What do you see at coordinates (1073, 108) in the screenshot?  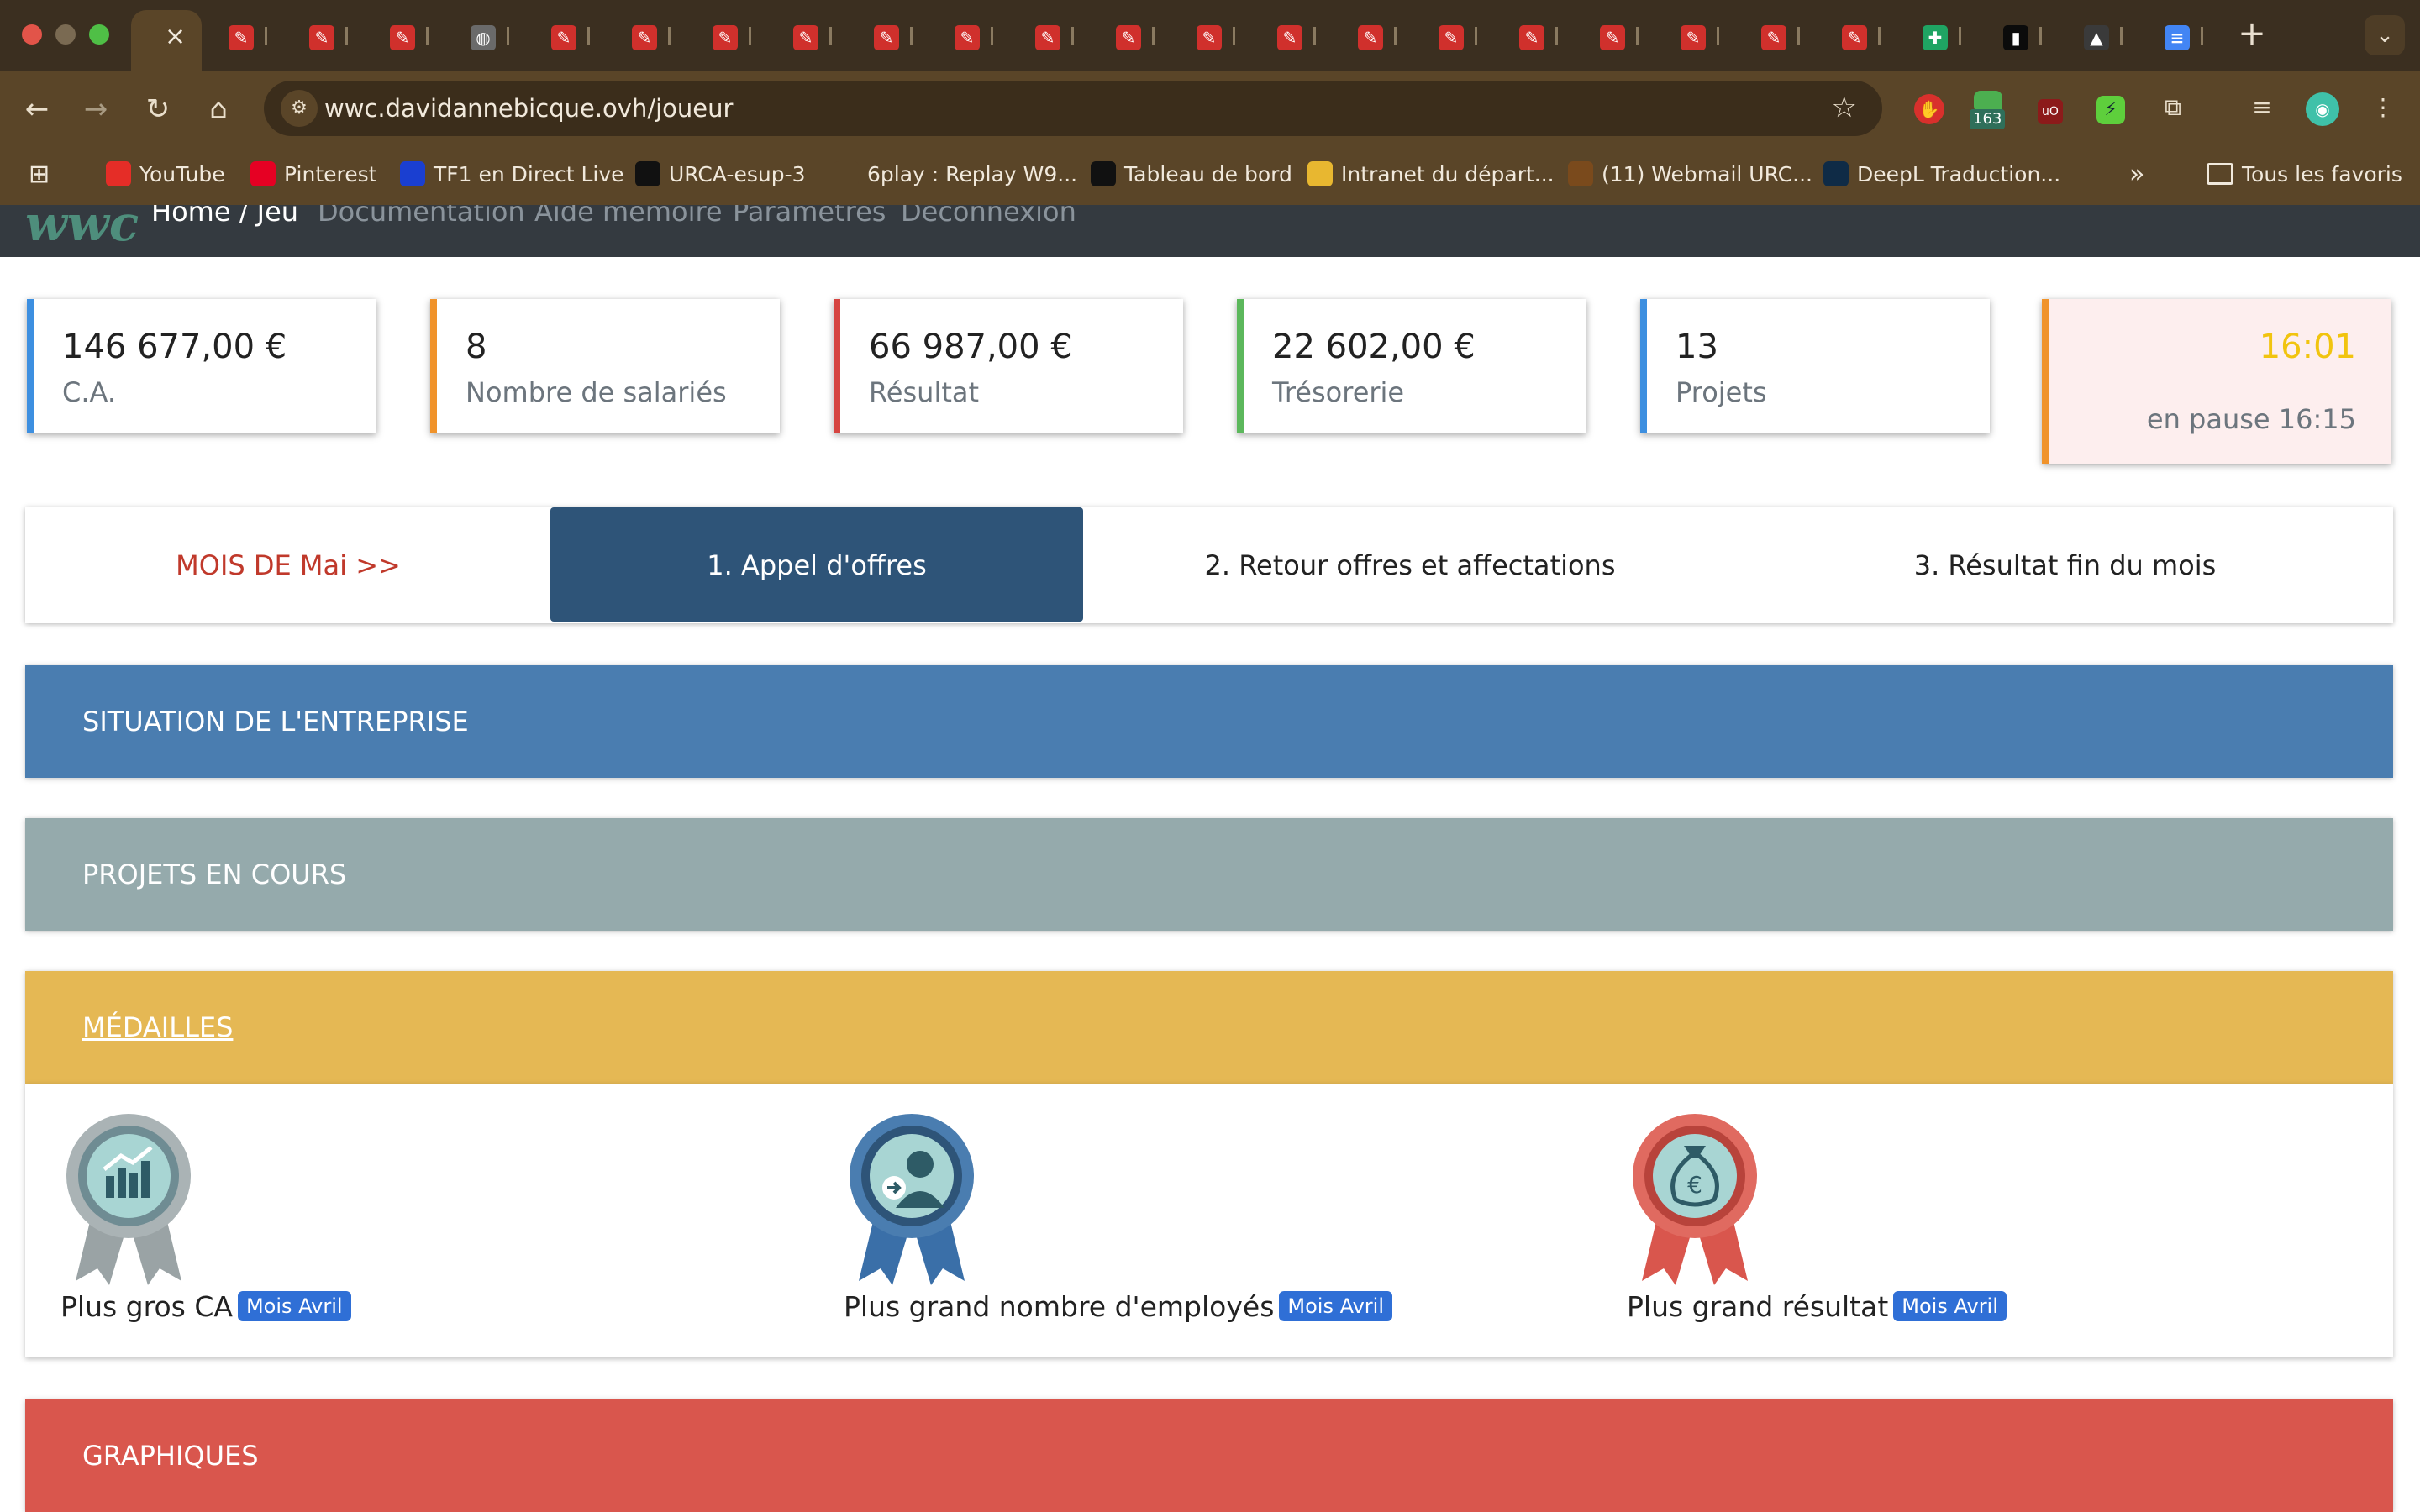 I see `address-bar: ⚙ wwc.davidannebicque.ovh/joueur ☆` at bounding box center [1073, 108].